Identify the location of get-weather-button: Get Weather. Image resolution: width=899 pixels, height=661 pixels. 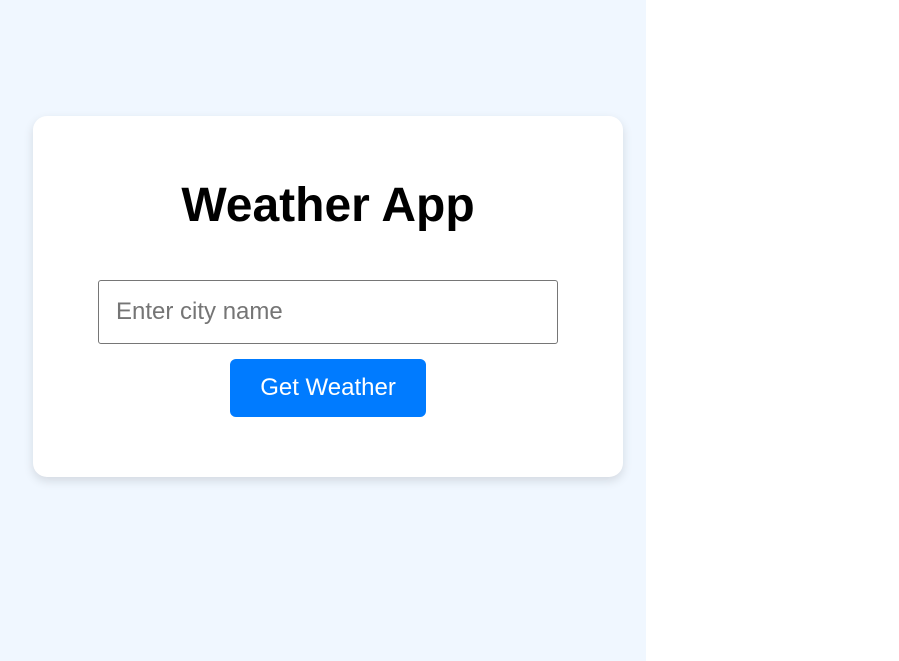
(328, 388).